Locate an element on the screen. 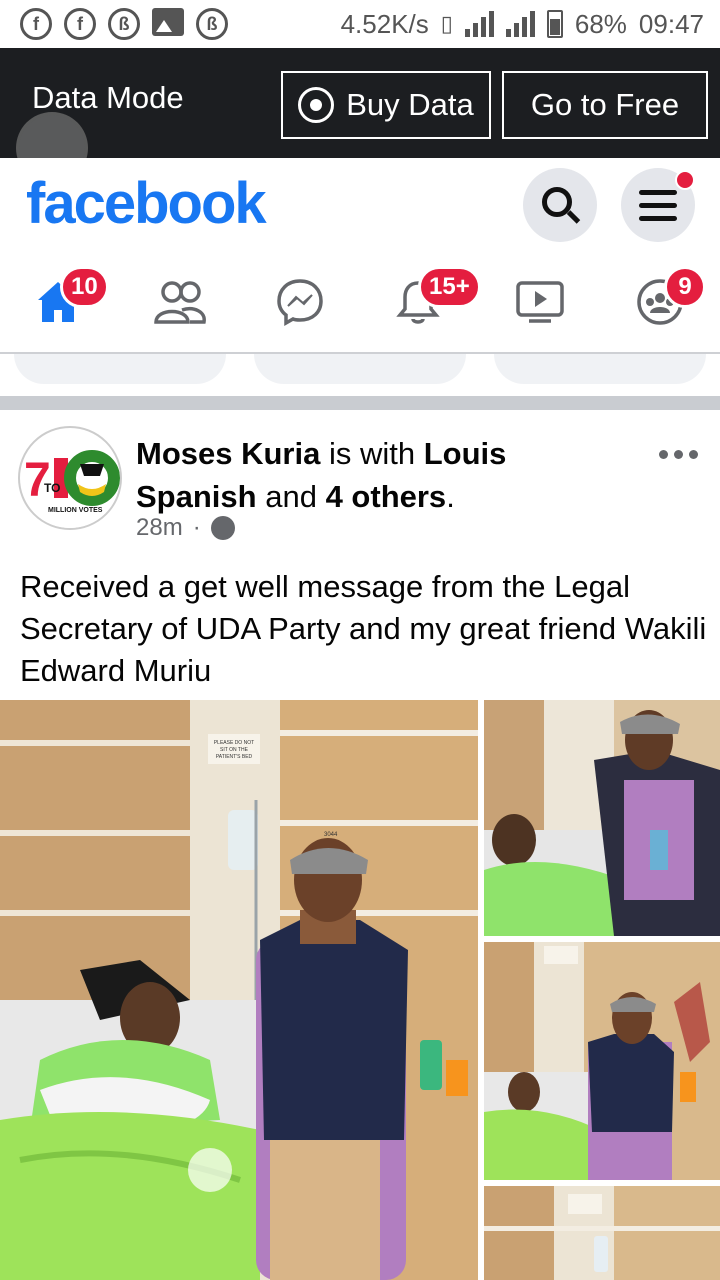  avatar-logo: 7 TO MILLION VOTES is located at coordinates (71, 479).